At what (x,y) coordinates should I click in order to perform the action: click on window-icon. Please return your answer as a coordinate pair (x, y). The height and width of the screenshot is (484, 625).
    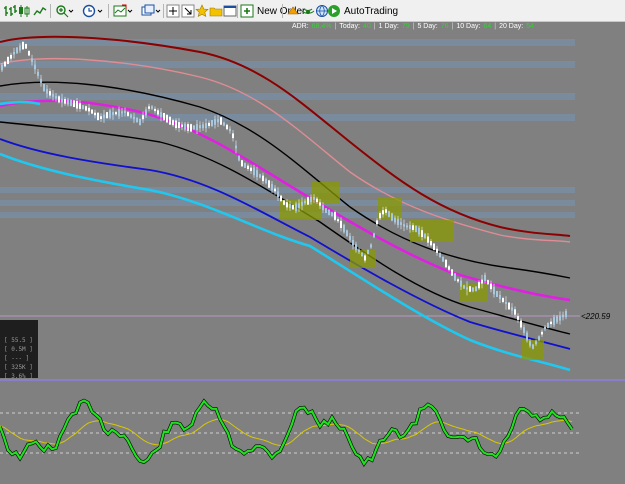
    Looking at the image, I should click on (230, 11).